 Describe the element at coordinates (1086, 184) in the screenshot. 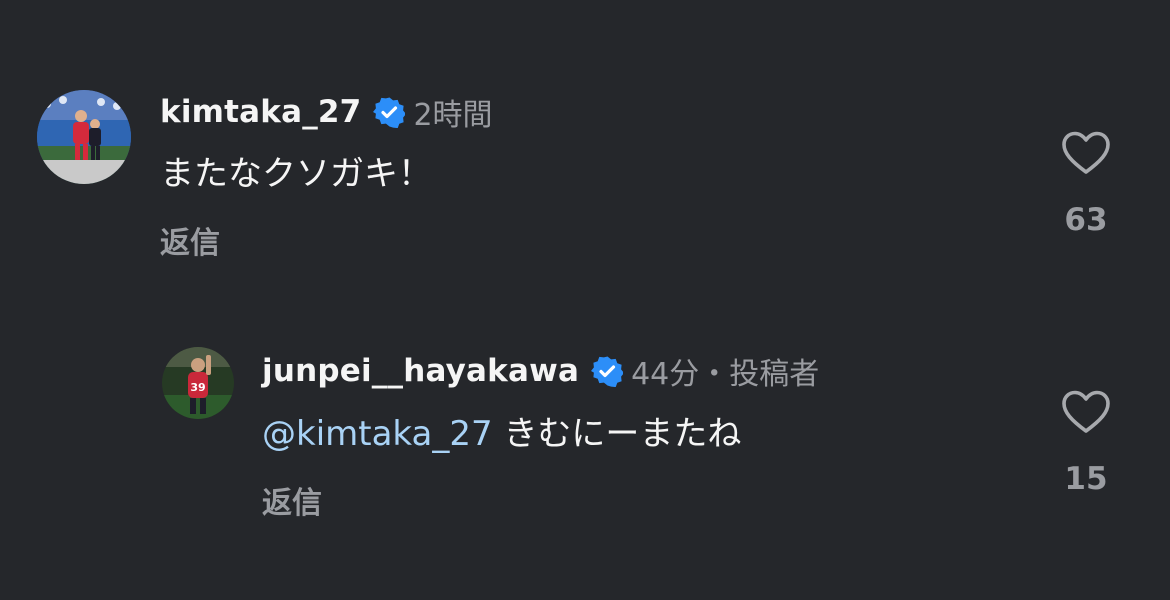

I see `like-control: 63` at that location.